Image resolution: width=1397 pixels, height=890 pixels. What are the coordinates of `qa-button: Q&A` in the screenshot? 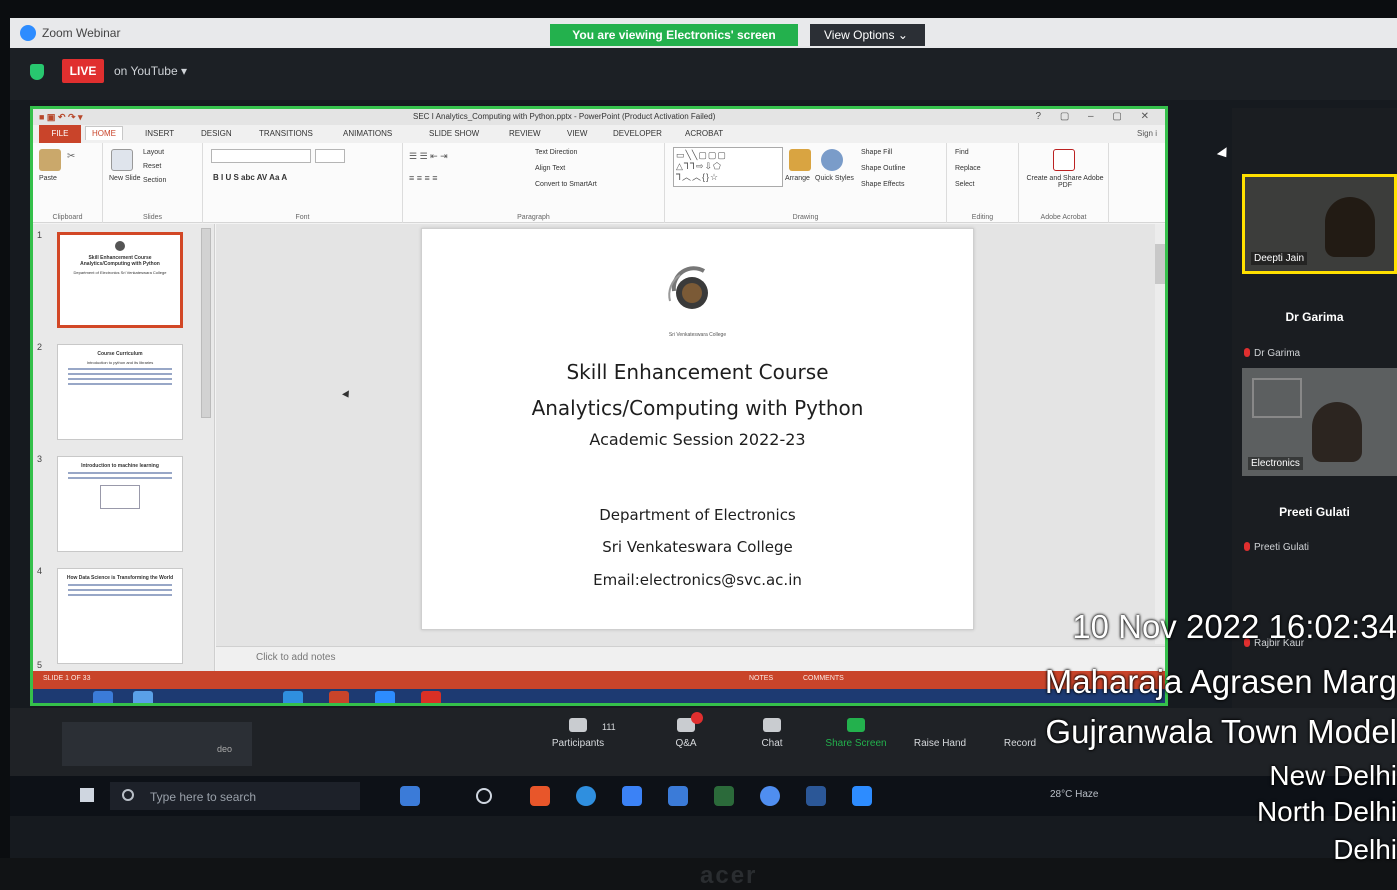 It's located at (686, 730).